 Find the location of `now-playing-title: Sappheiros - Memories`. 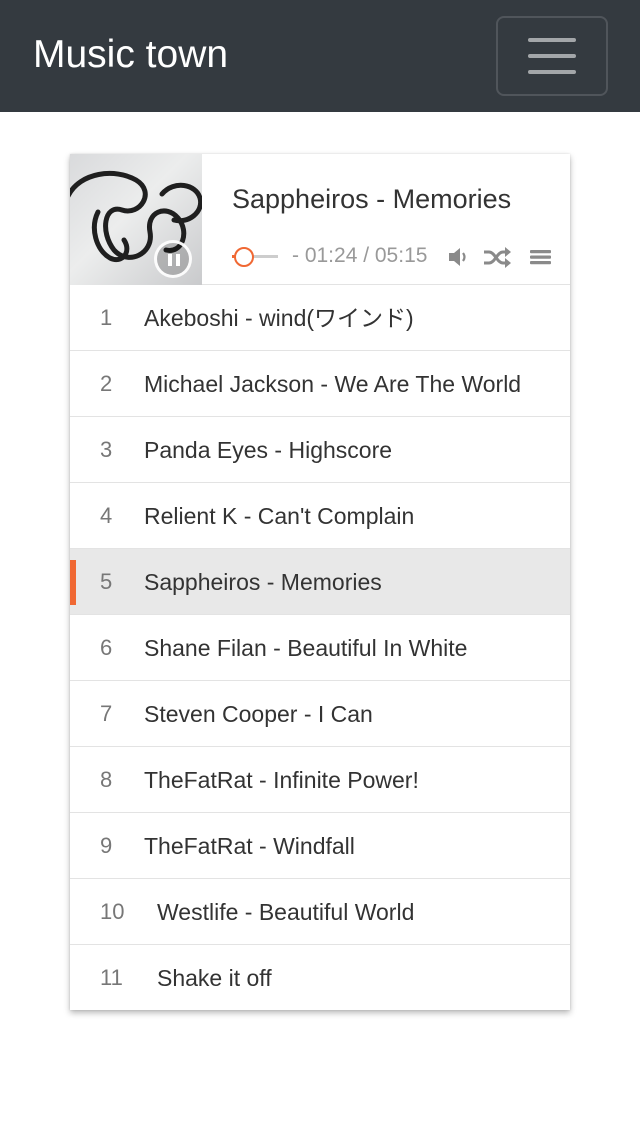

now-playing-title: Sappheiros - Memories is located at coordinates (372, 199).